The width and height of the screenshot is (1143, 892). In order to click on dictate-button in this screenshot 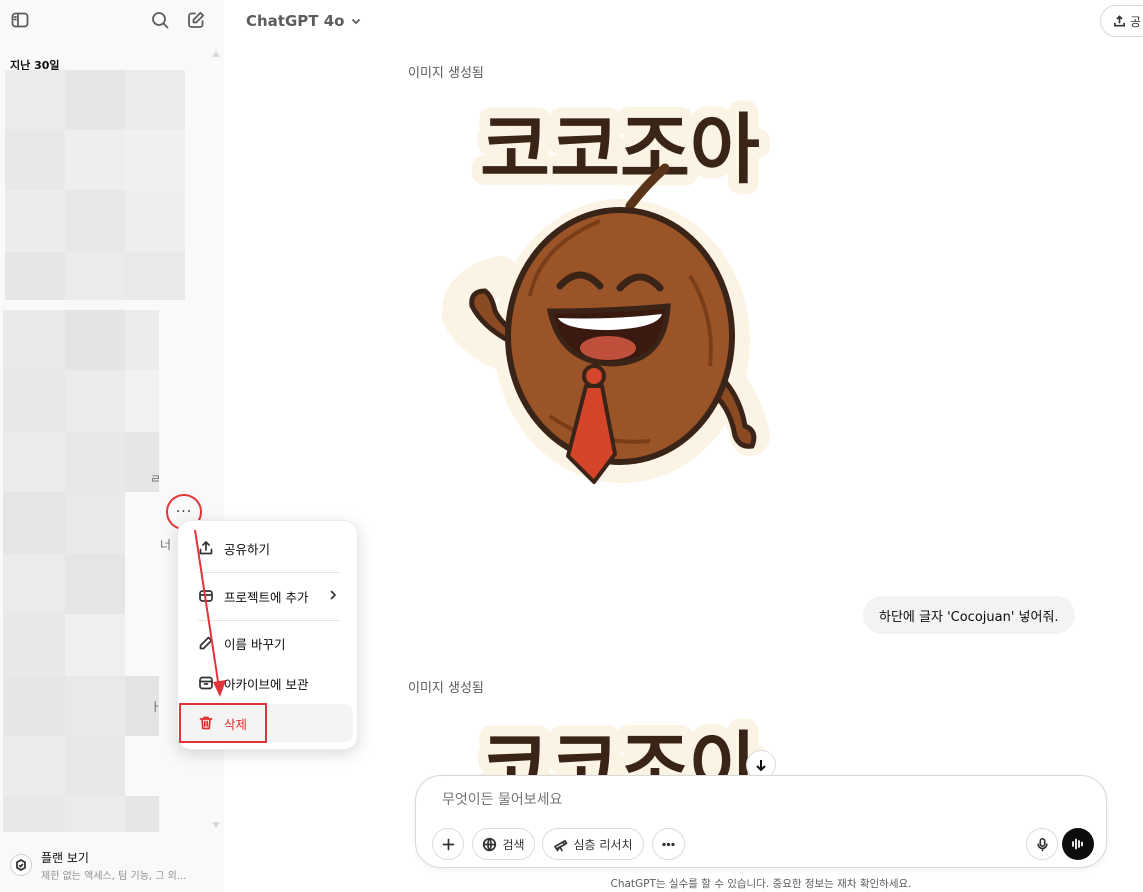, I will do `click(1042, 844)`.